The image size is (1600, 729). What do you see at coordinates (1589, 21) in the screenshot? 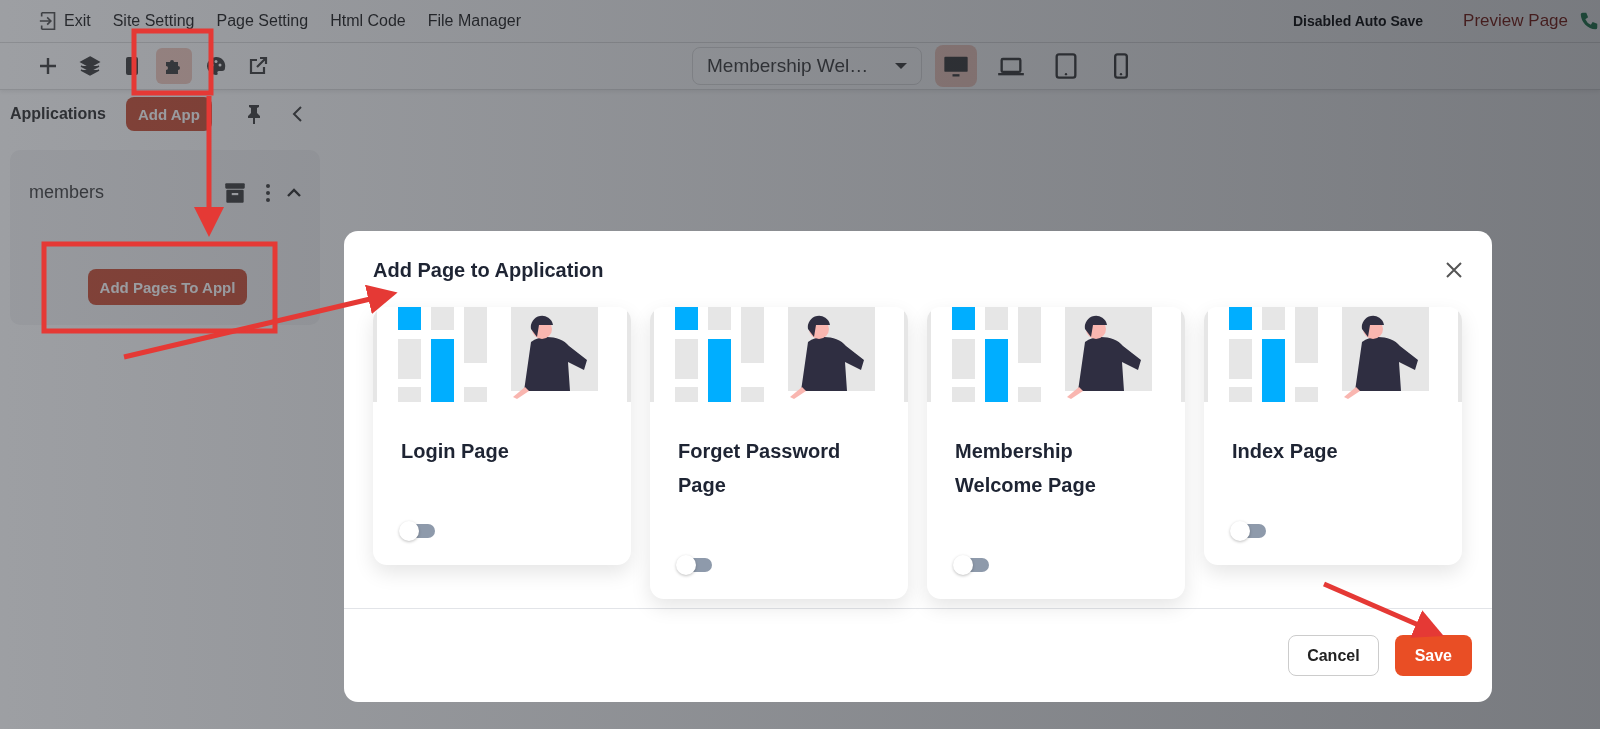
I see `phone-icon` at bounding box center [1589, 21].